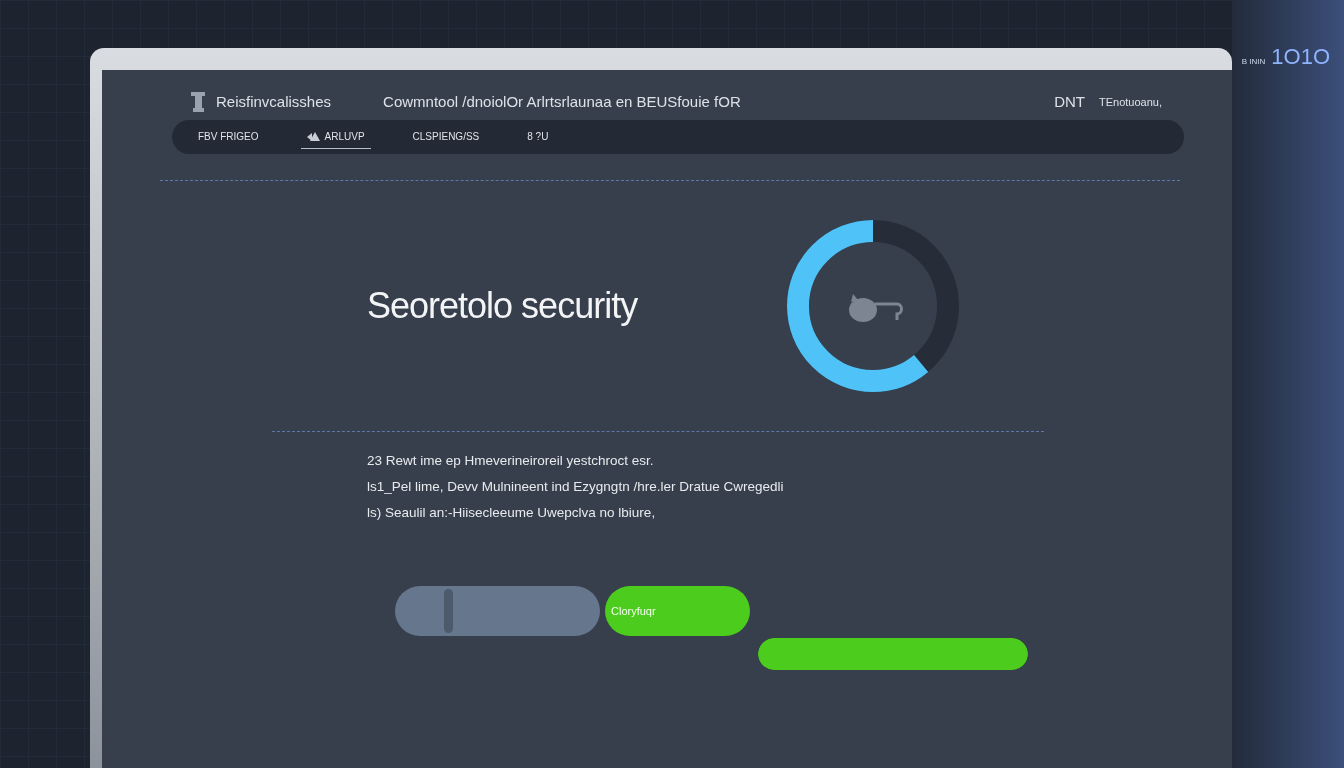  Describe the element at coordinates (1130, 102) in the screenshot. I see `header-status: TEnotuoanu,` at that location.